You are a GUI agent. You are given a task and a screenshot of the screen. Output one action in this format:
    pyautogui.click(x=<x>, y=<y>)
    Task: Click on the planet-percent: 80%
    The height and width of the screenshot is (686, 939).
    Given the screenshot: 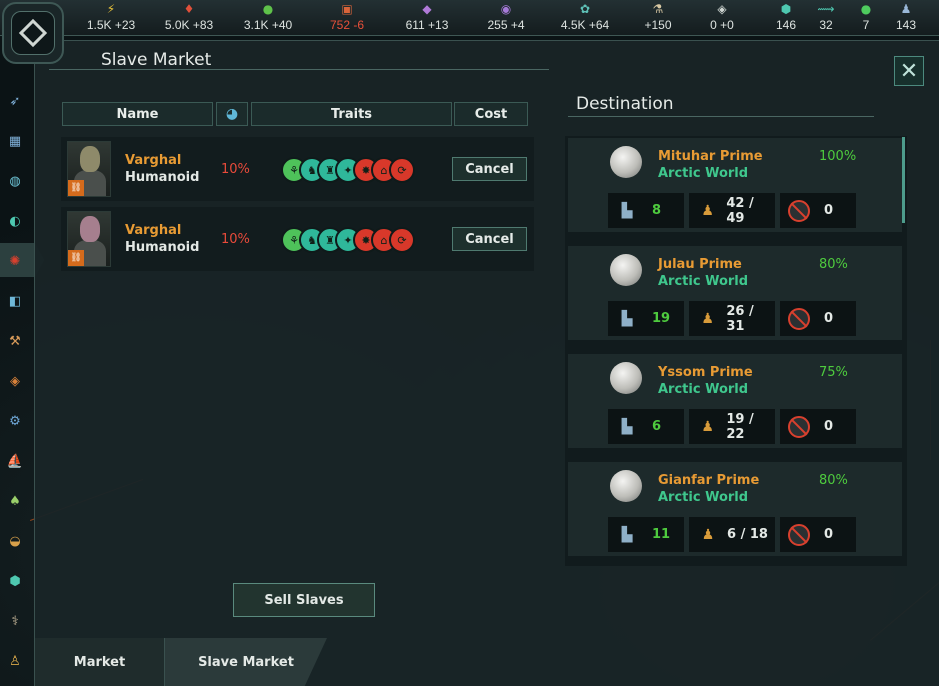 What is the action you would take?
    pyautogui.click(x=833, y=264)
    